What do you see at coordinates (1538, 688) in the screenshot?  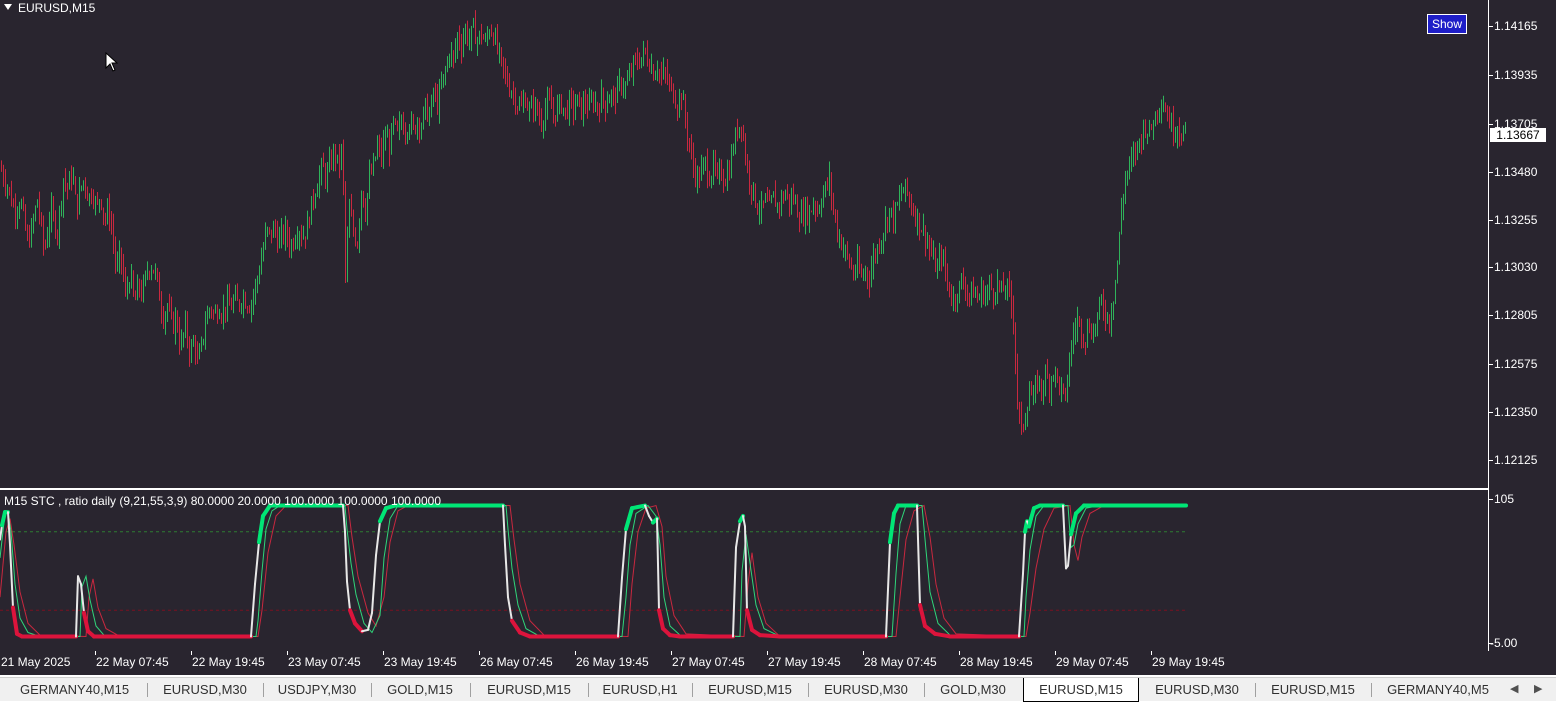 I see `scroll-right-icon: ▶` at bounding box center [1538, 688].